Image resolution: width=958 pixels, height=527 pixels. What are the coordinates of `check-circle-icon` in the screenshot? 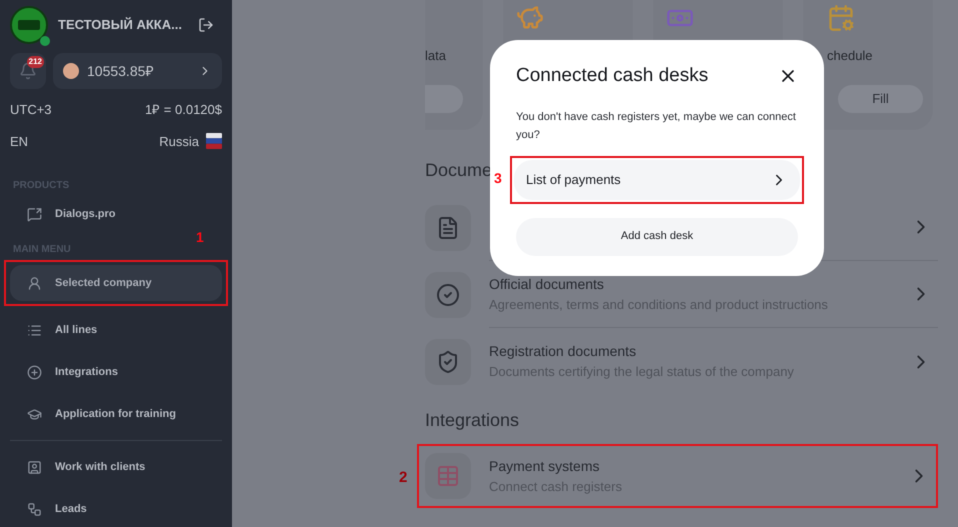 It's located at (448, 294).